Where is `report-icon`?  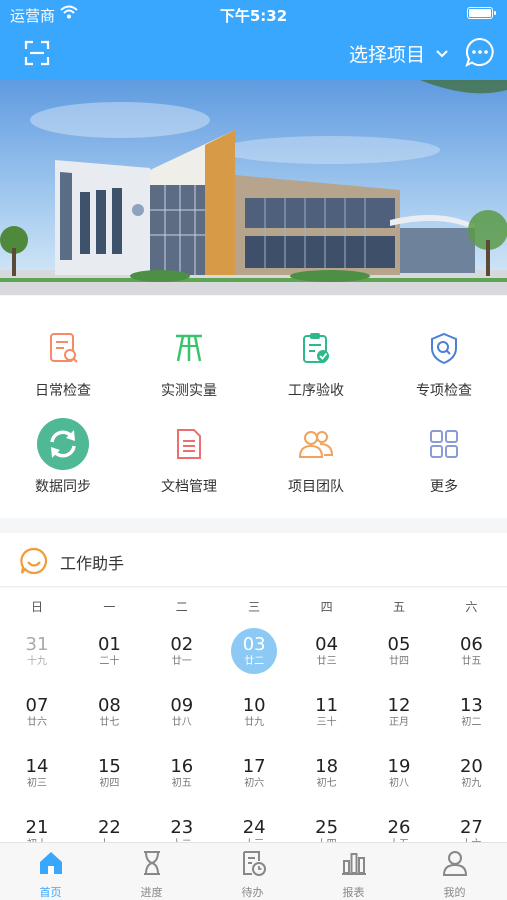
report-icon is located at coordinates (353, 864).